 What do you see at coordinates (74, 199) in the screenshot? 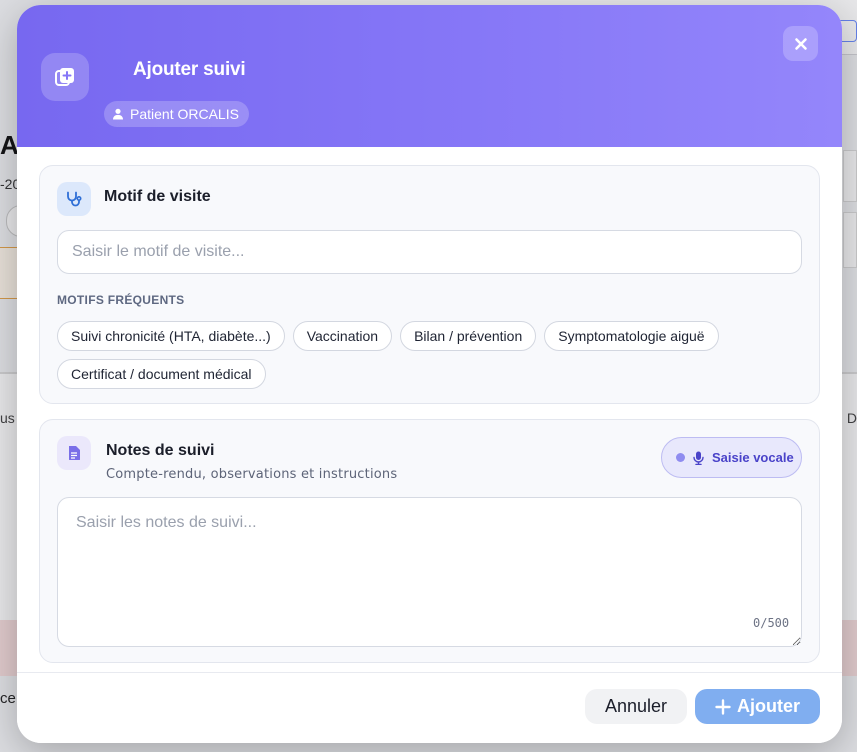
I see `stethoscope-icon` at bounding box center [74, 199].